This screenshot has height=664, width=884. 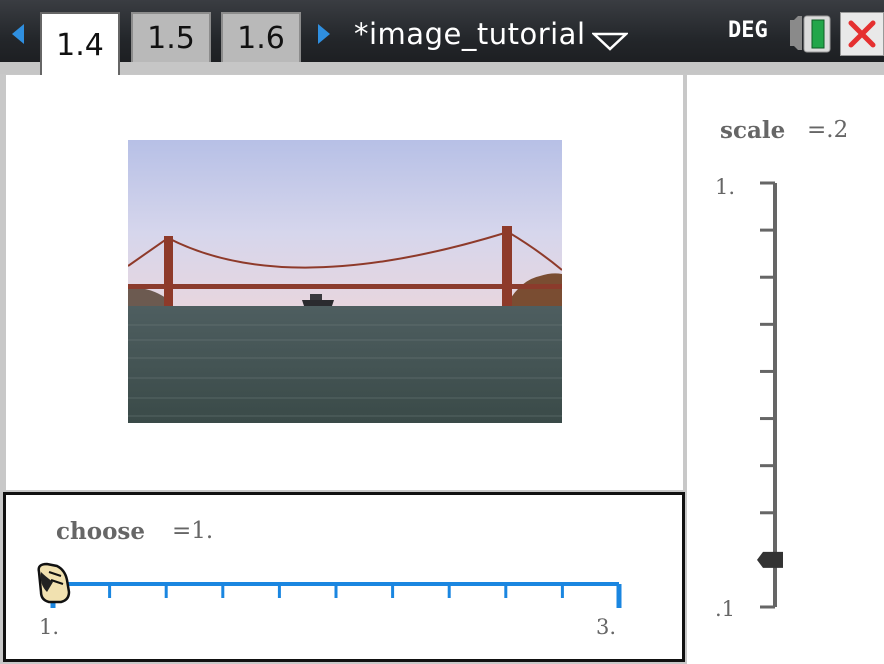 What do you see at coordinates (49, 627) in the screenshot?
I see `choose-min-label: 1.` at bounding box center [49, 627].